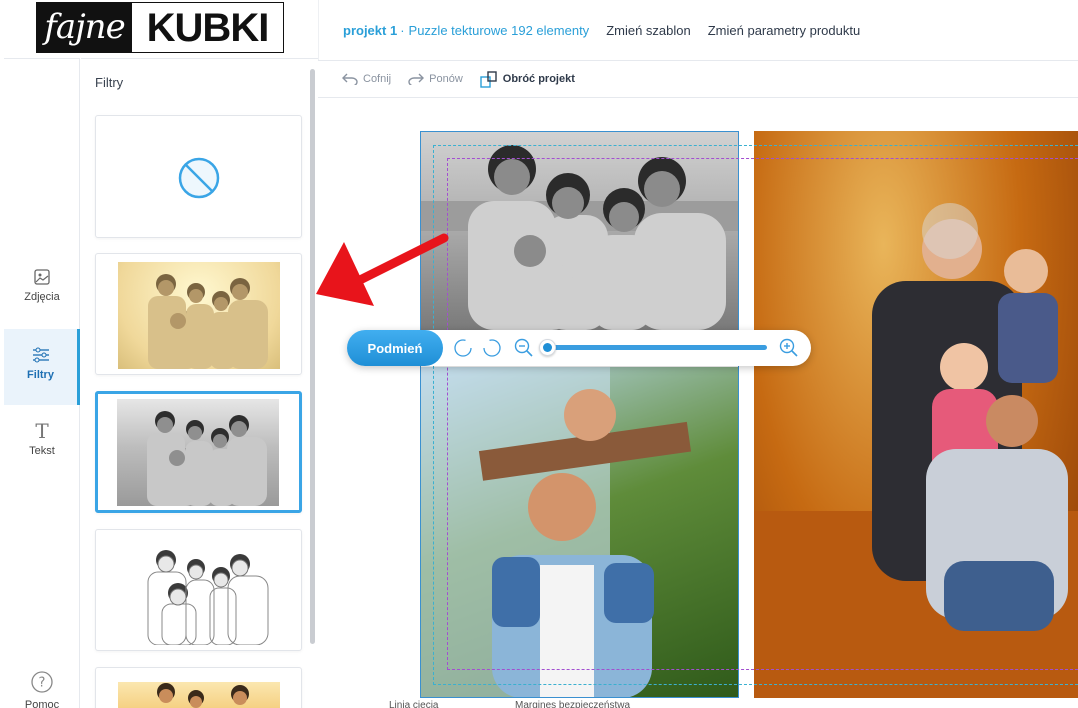 This screenshot has width=1078, height=708. What do you see at coordinates (446, 79) in the screenshot?
I see `redo-label: Ponów` at bounding box center [446, 79].